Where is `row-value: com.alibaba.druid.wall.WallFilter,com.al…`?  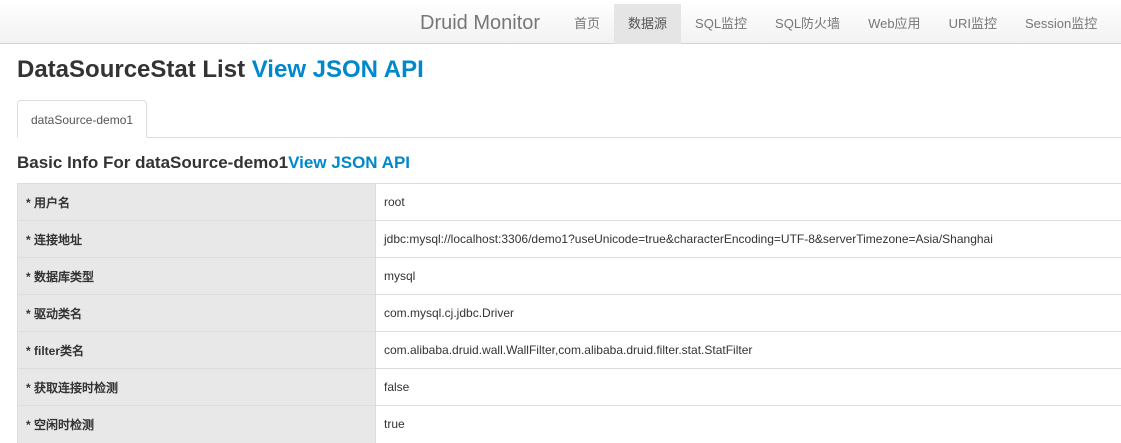 row-value: com.alibaba.druid.wall.WallFilter,com.al… is located at coordinates (748, 350).